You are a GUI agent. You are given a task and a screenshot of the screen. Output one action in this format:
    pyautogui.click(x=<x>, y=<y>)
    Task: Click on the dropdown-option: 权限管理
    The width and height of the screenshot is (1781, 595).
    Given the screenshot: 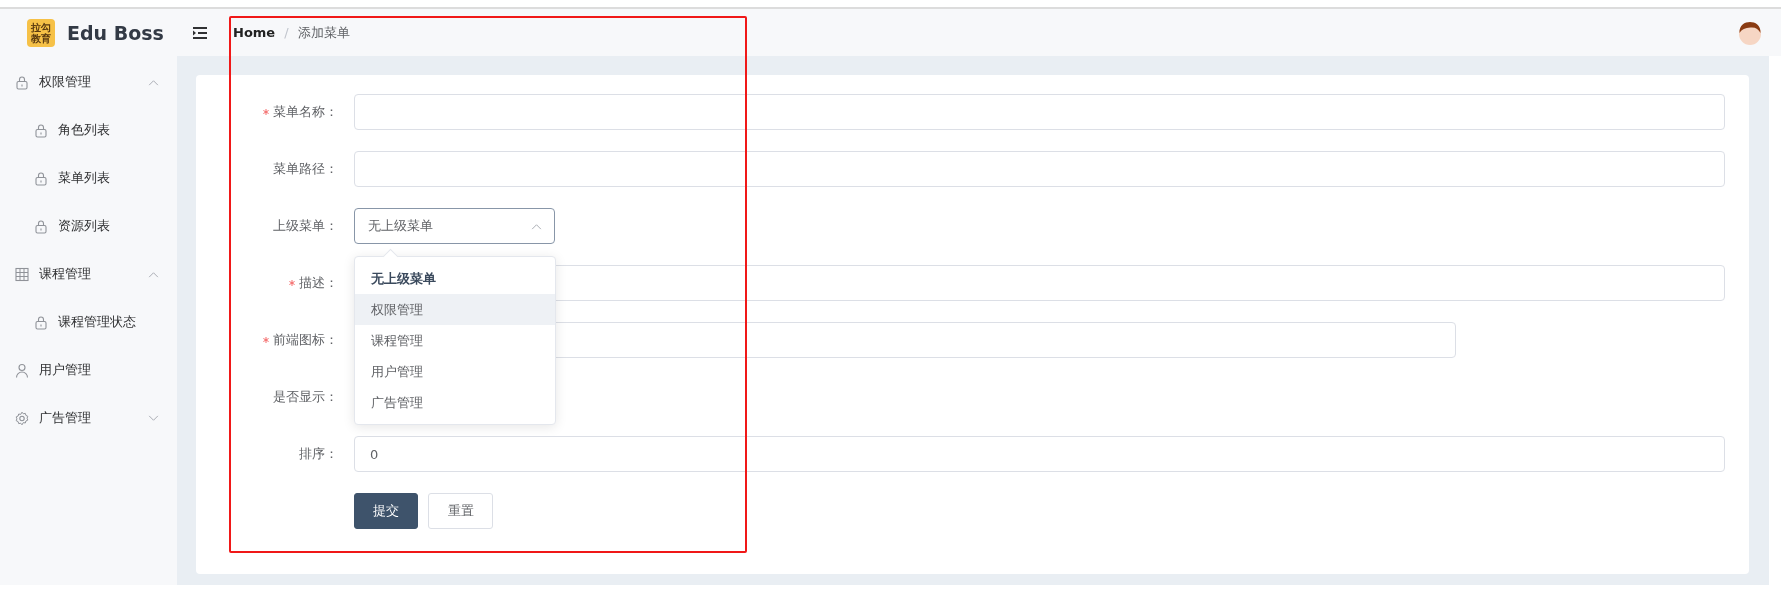 What is the action you would take?
    pyautogui.click(x=455, y=309)
    